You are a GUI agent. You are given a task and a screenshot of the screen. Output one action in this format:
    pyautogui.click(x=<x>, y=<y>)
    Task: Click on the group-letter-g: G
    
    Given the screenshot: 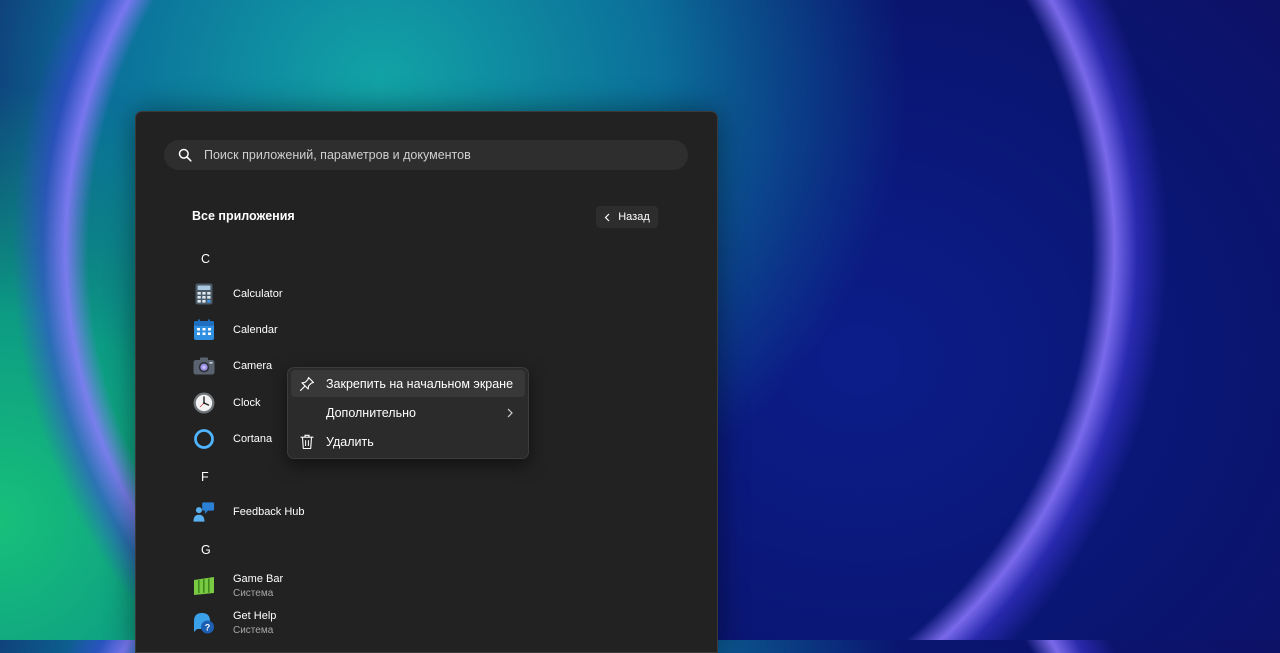 What is the action you would take?
    pyautogui.click(x=206, y=550)
    